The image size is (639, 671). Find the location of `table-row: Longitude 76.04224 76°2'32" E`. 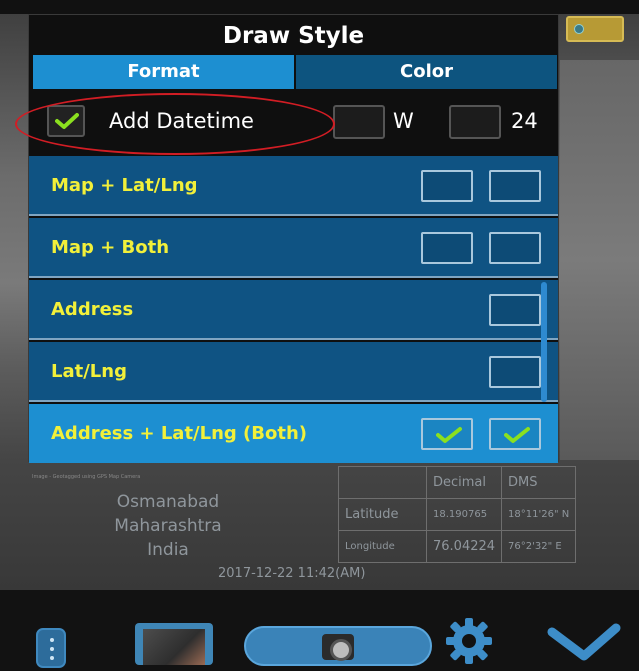

table-row: Longitude 76.04224 76°2'32" E is located at coordinates (457, 546).